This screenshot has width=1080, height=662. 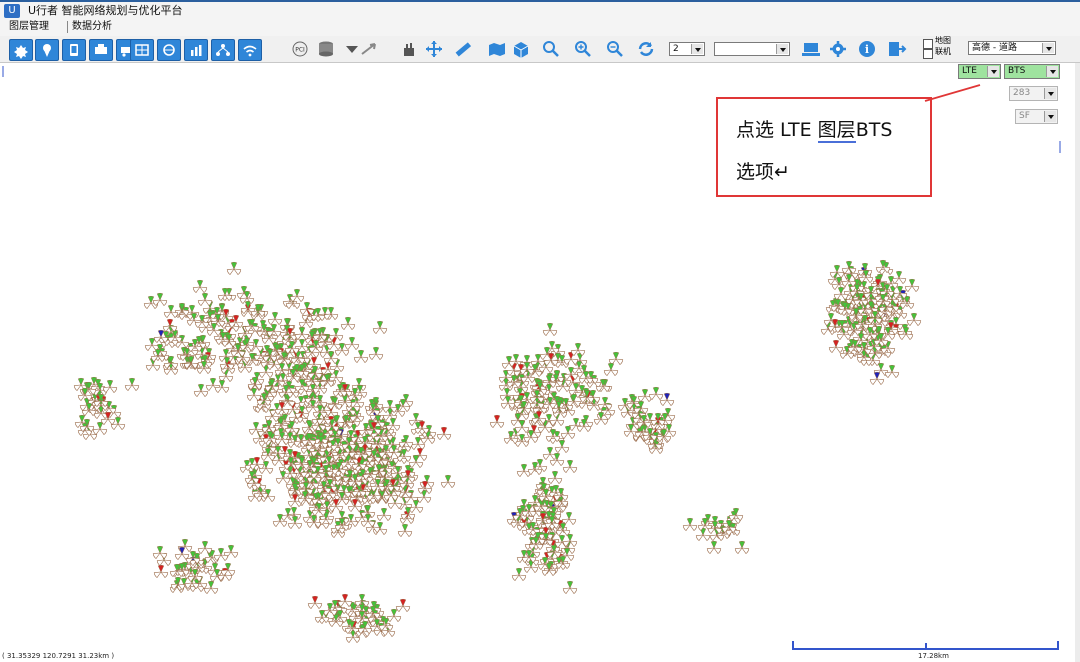 What do you see at coordinates (1017, 71) in the screenshot?
I see `layer-value: BTS` at bounding box center [1017, 71].